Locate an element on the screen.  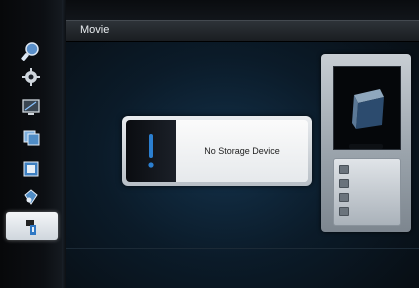
preview-panel is located at coordinates (366, 143).